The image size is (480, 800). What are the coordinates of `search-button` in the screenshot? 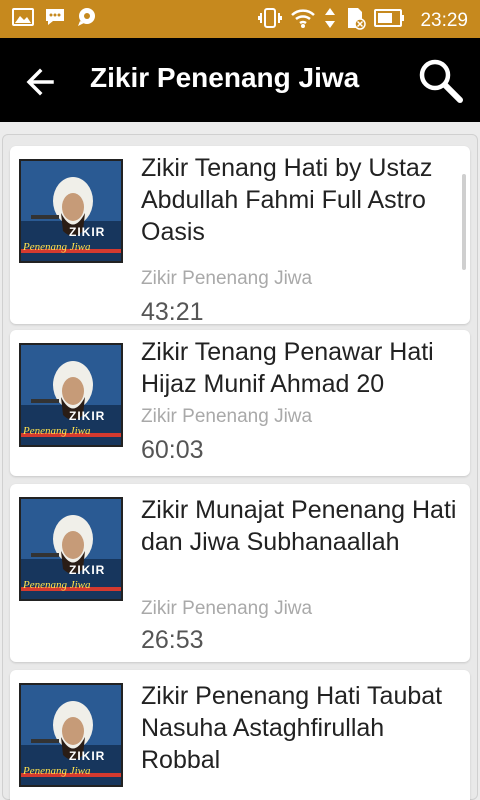 It's located at (440, 80).